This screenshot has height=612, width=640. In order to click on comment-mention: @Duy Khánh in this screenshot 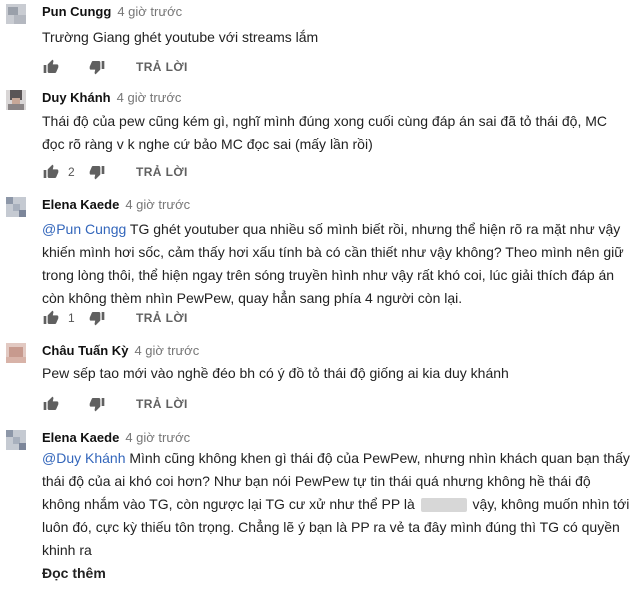, I will do `click(83, 458)`.